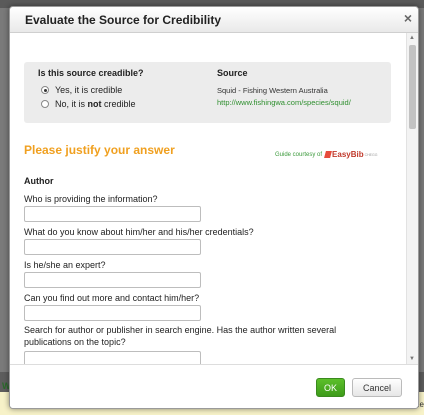  I want to click on cancel-button: Cancel, so click(377, 387).